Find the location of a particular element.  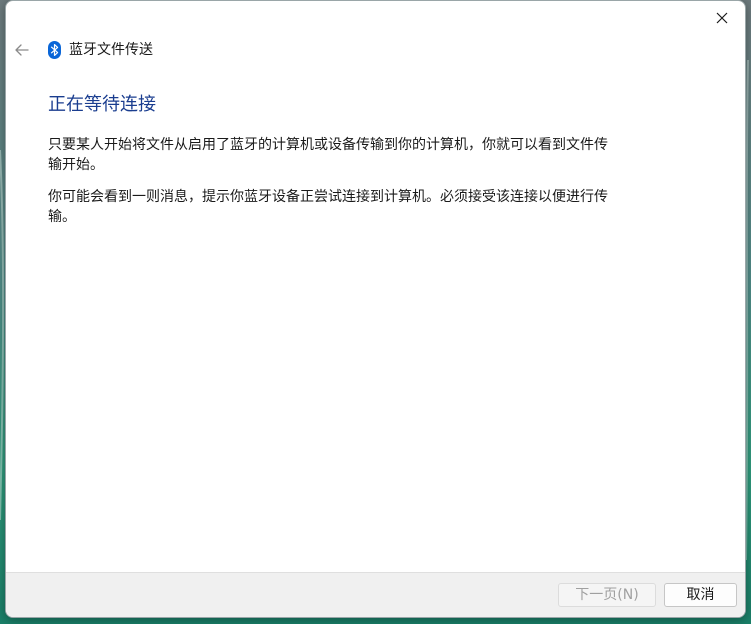

cancel-button: 取消 is located at coordinates (700, 595).